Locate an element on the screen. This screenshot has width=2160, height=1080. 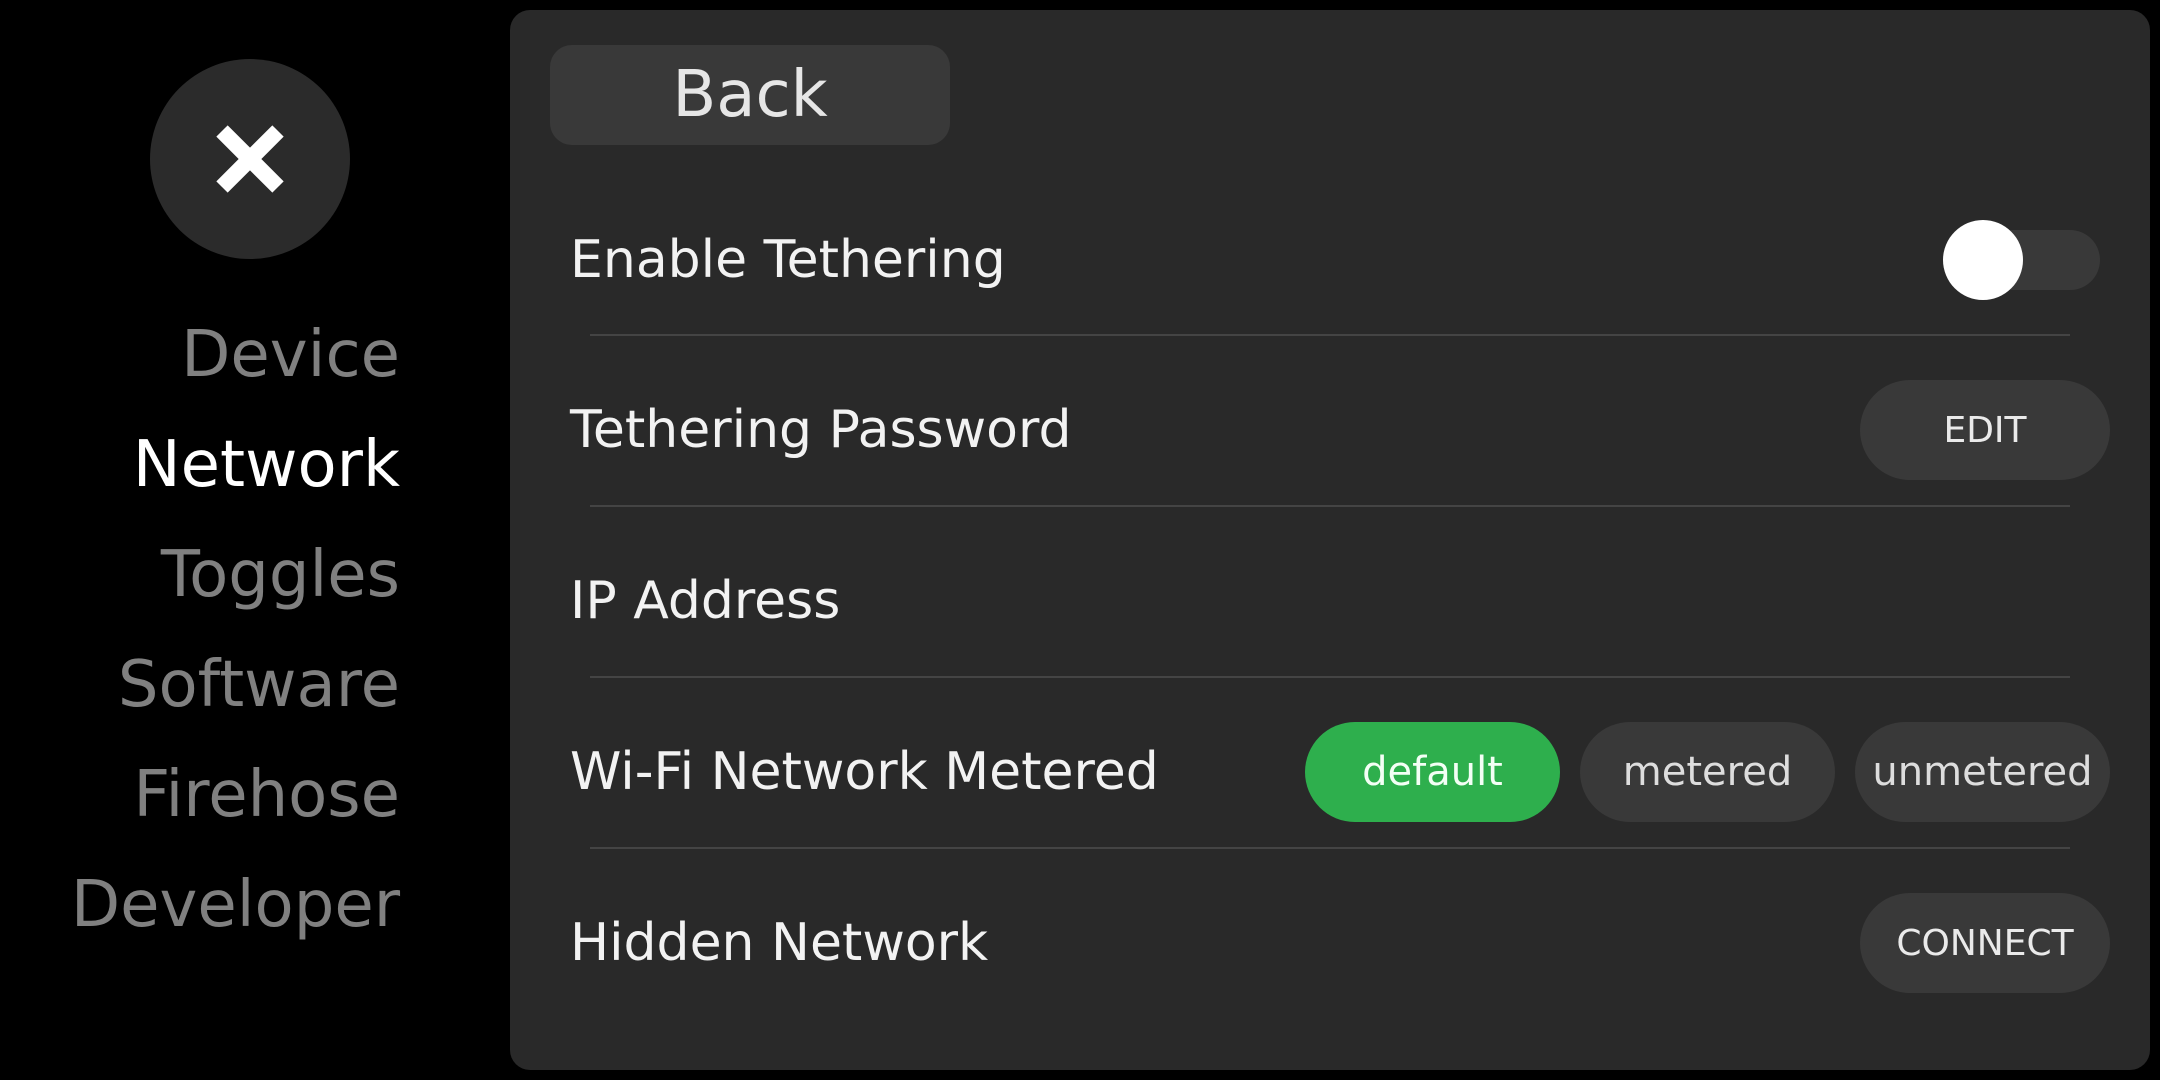
edit-password-button: EDIT is located at coordinates (1985, 430).